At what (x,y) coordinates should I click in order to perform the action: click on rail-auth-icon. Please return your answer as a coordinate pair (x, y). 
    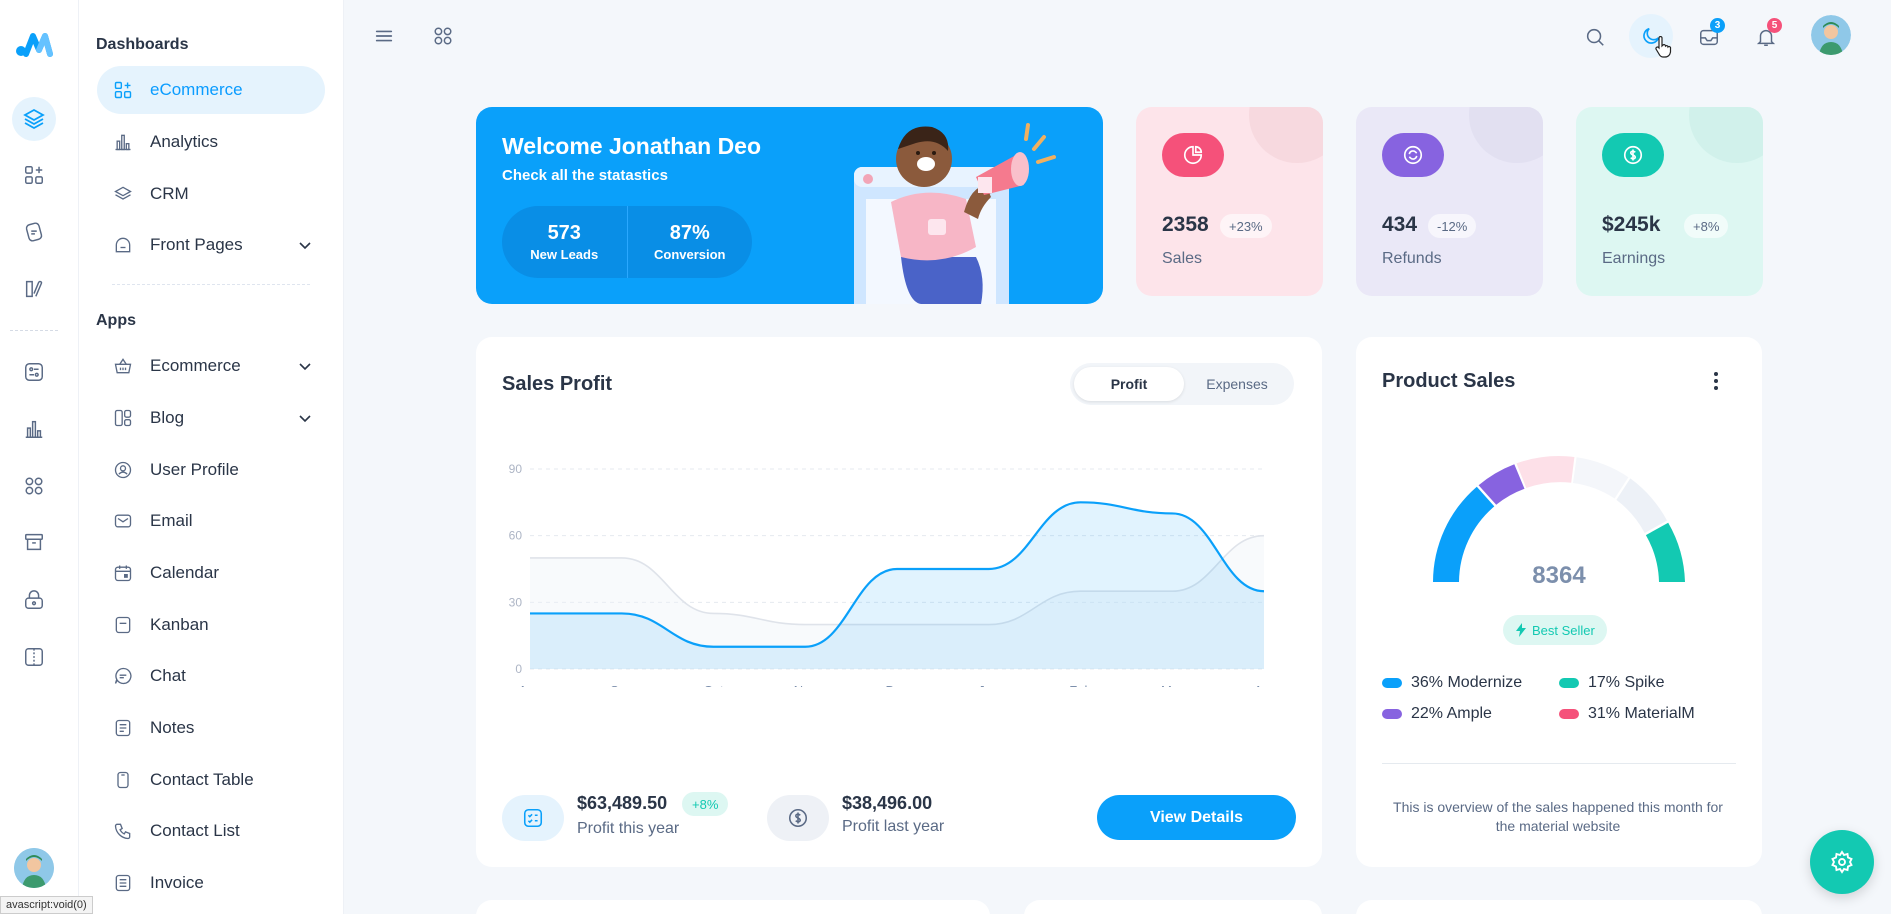
    Looking at the image, I should click on (34, 600).